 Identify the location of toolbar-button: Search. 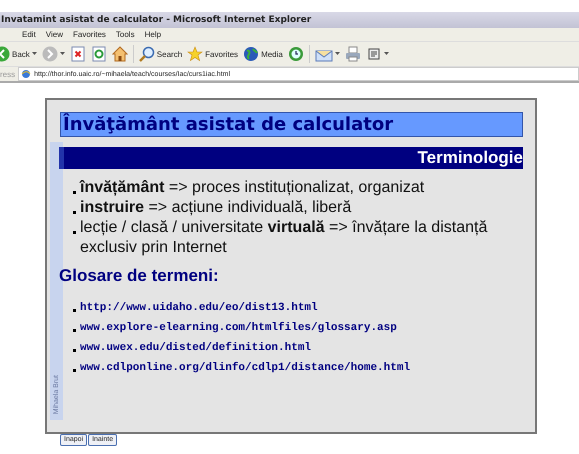
(160, 54).